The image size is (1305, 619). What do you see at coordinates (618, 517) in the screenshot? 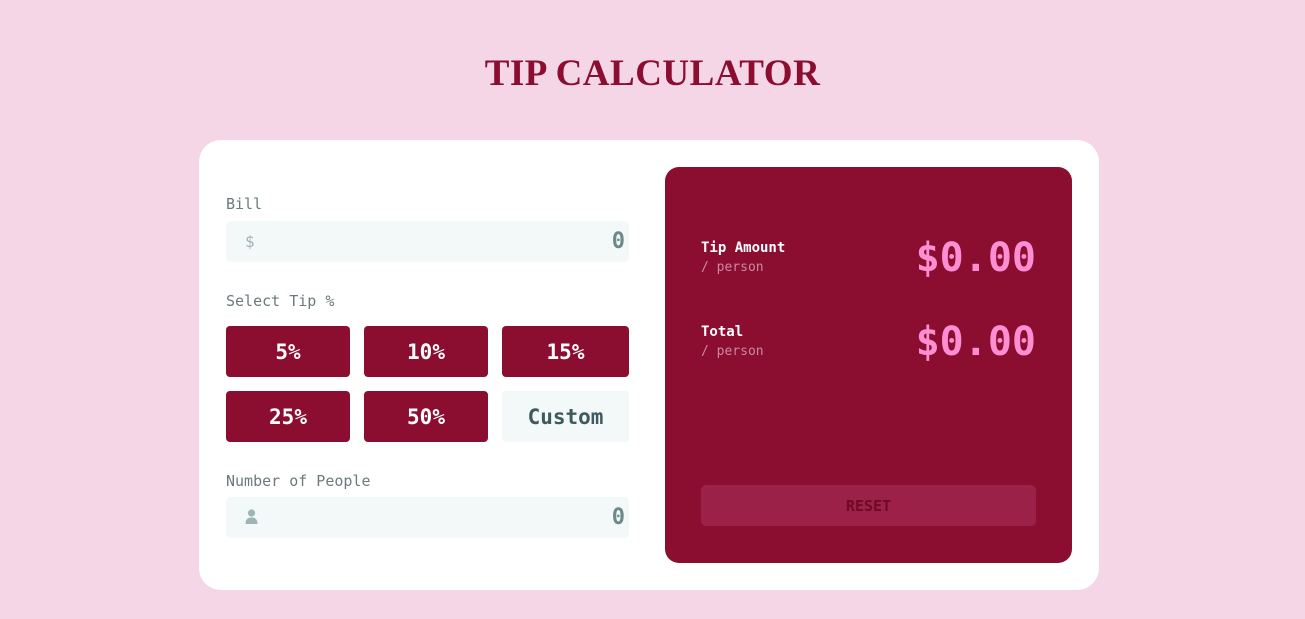
I see `people-value: 0` at bounding box center [618, 517].